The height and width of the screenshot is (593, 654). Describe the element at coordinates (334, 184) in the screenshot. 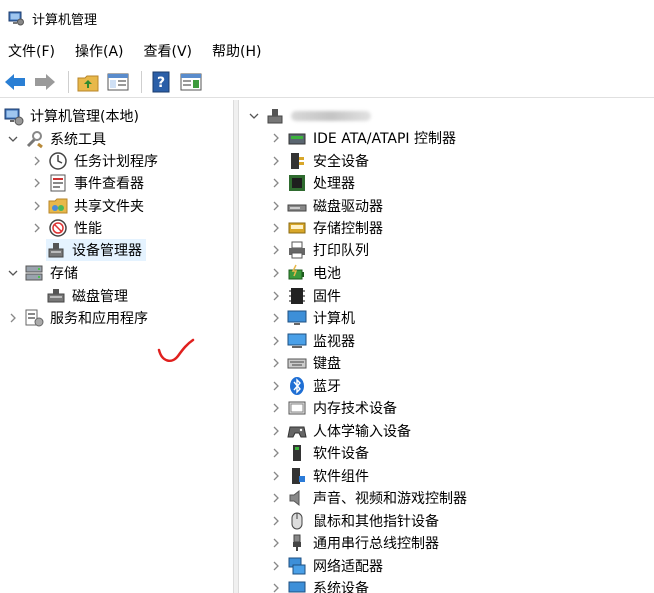

I see `device-label: 处理器` at that location.